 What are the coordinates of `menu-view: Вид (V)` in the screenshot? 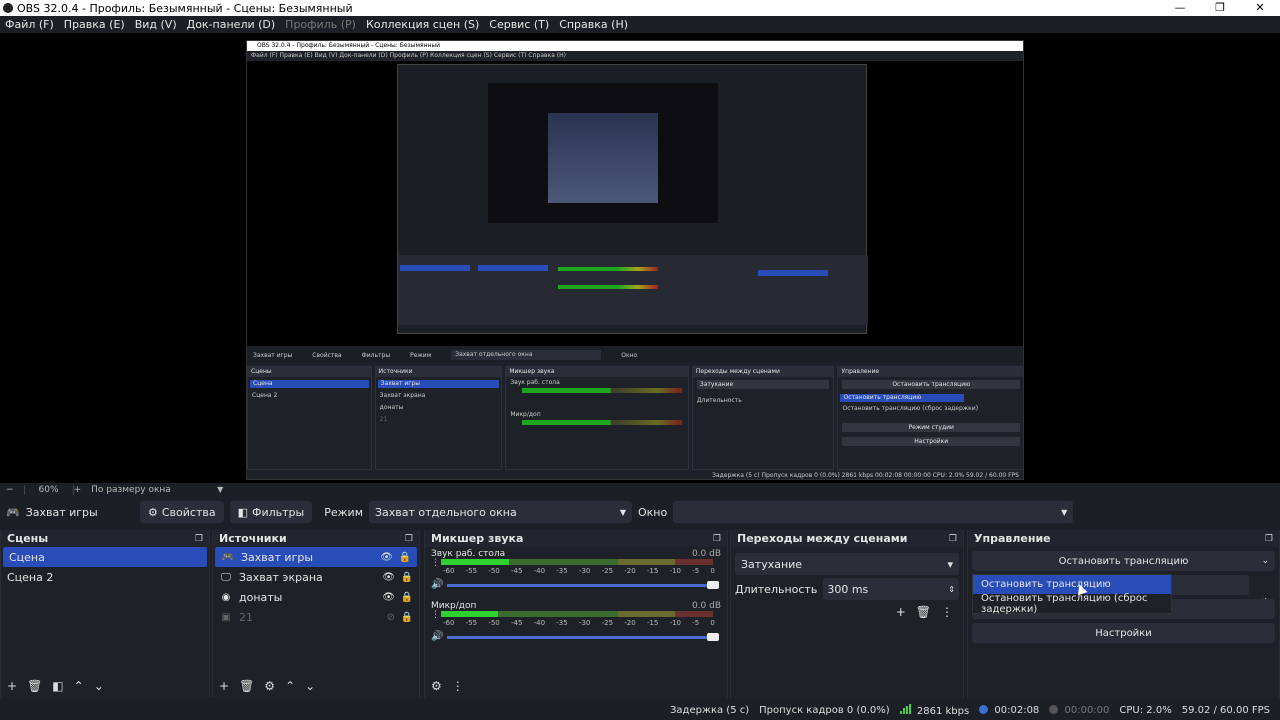 It's located at (156, 24).